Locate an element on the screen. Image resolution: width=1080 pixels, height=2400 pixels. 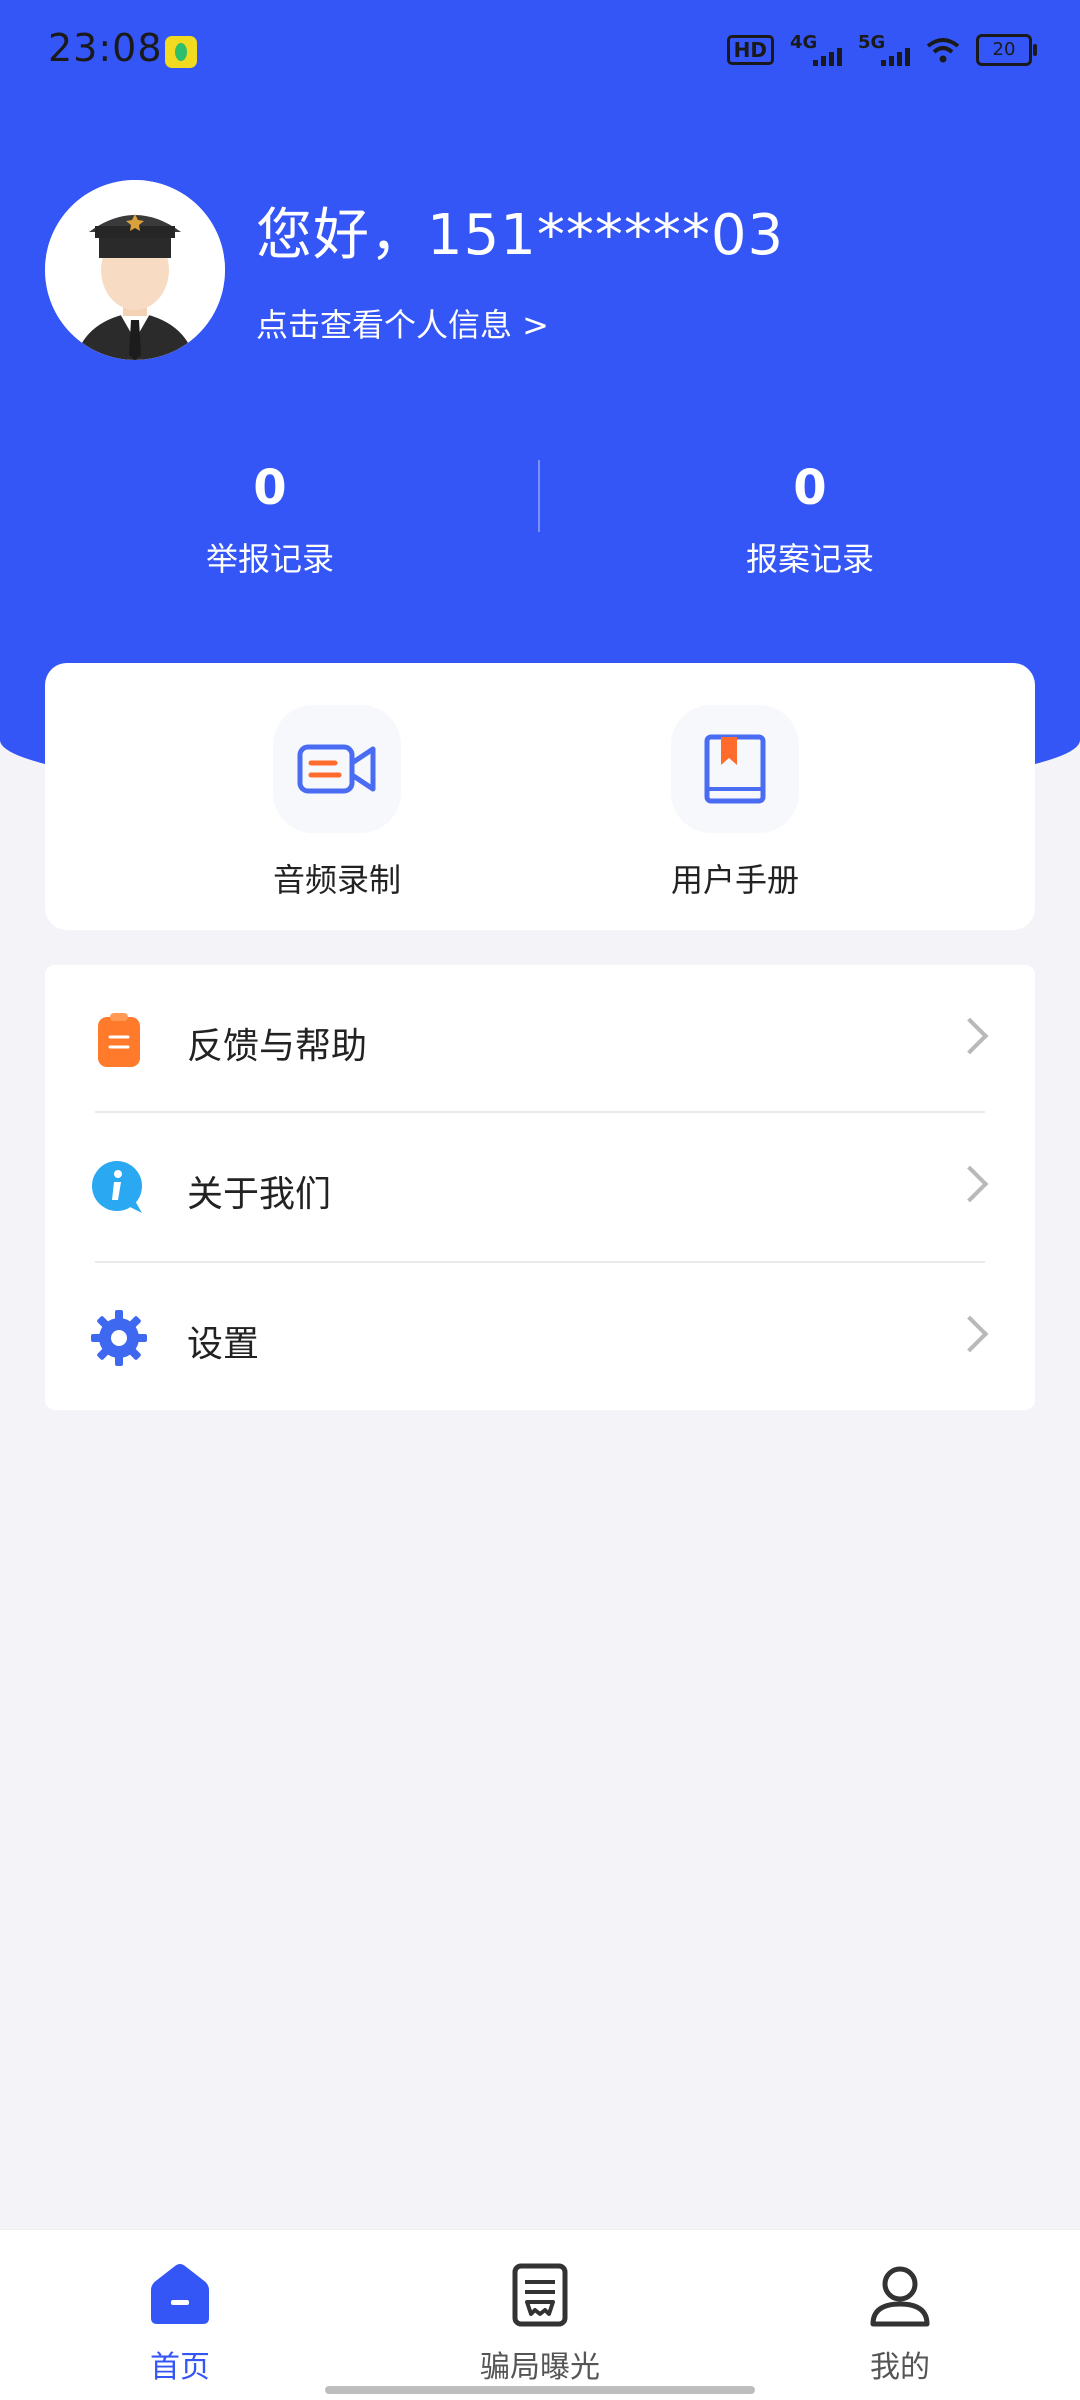
app-notification-icon is located at coordinates (181, 52).